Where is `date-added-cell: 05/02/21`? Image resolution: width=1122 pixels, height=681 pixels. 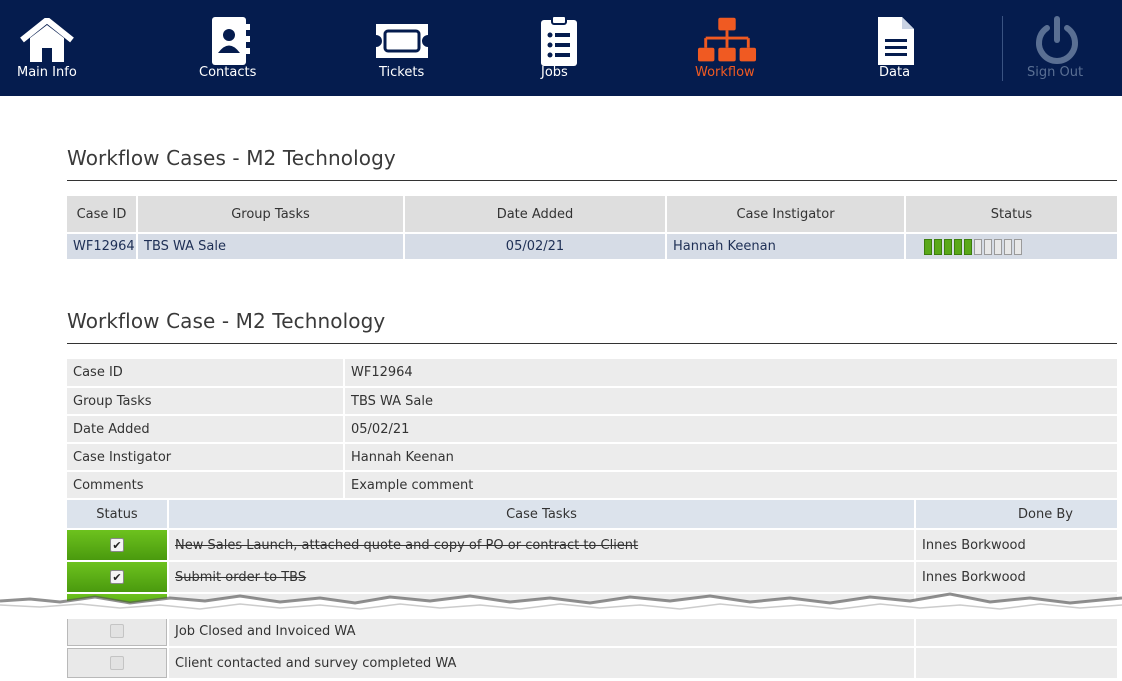 date-added-cell: 05/02/21 is located at coordinates (535, 245).